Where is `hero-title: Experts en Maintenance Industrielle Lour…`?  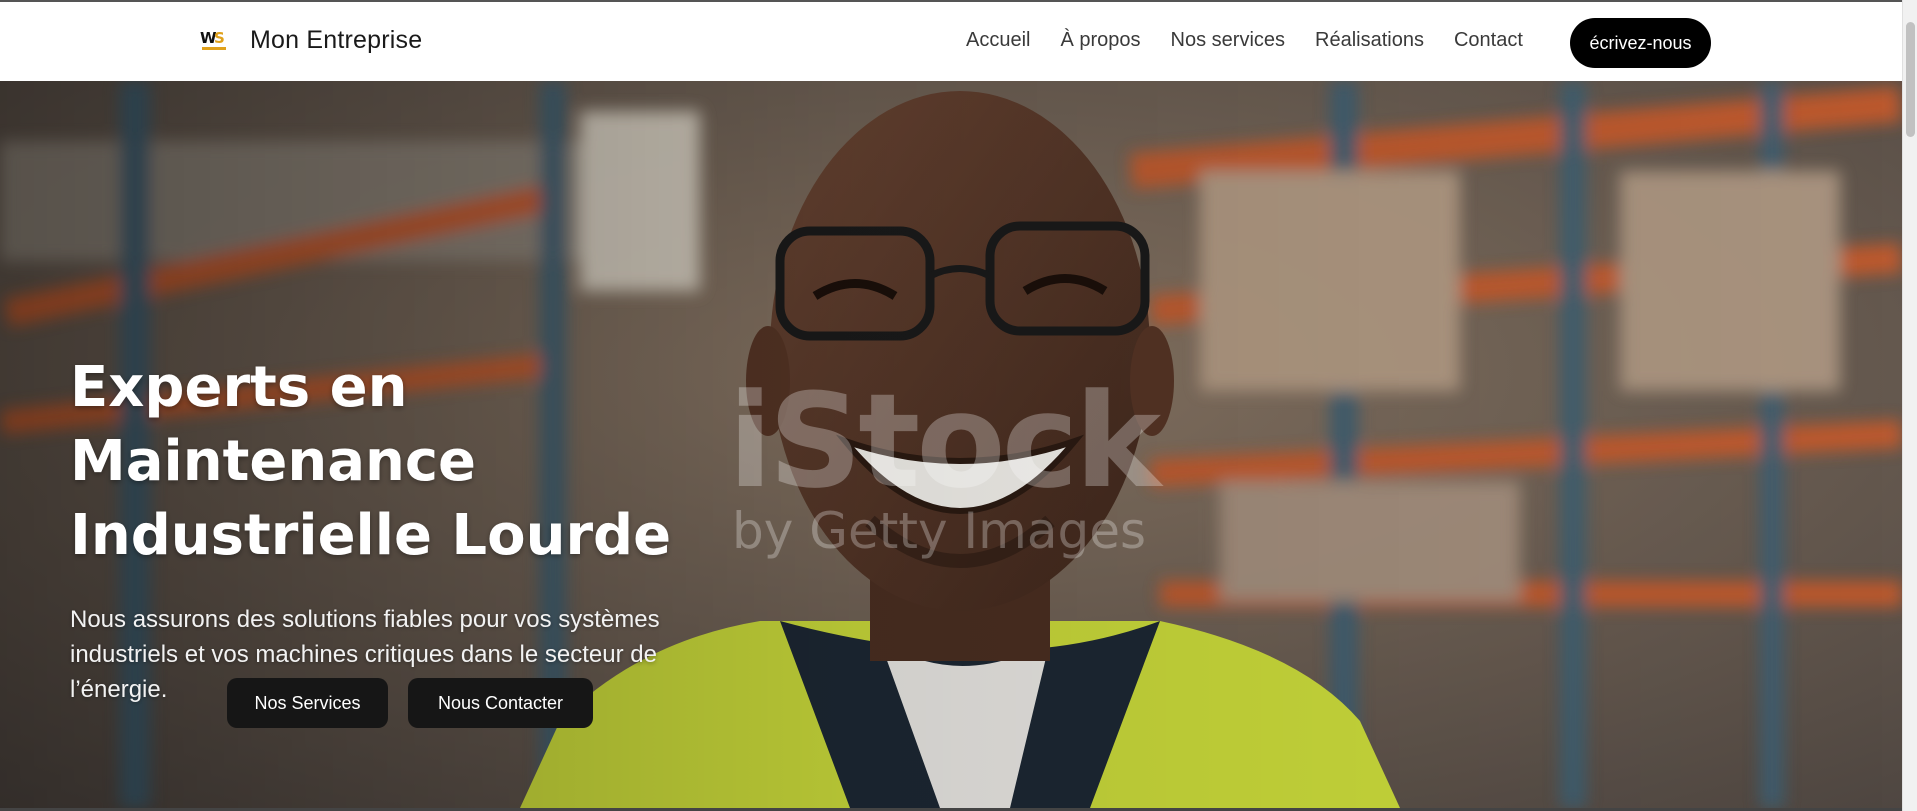 hero-title: Experts en Maintenance Industrielle Lour… is located at coordinates (371, 461).